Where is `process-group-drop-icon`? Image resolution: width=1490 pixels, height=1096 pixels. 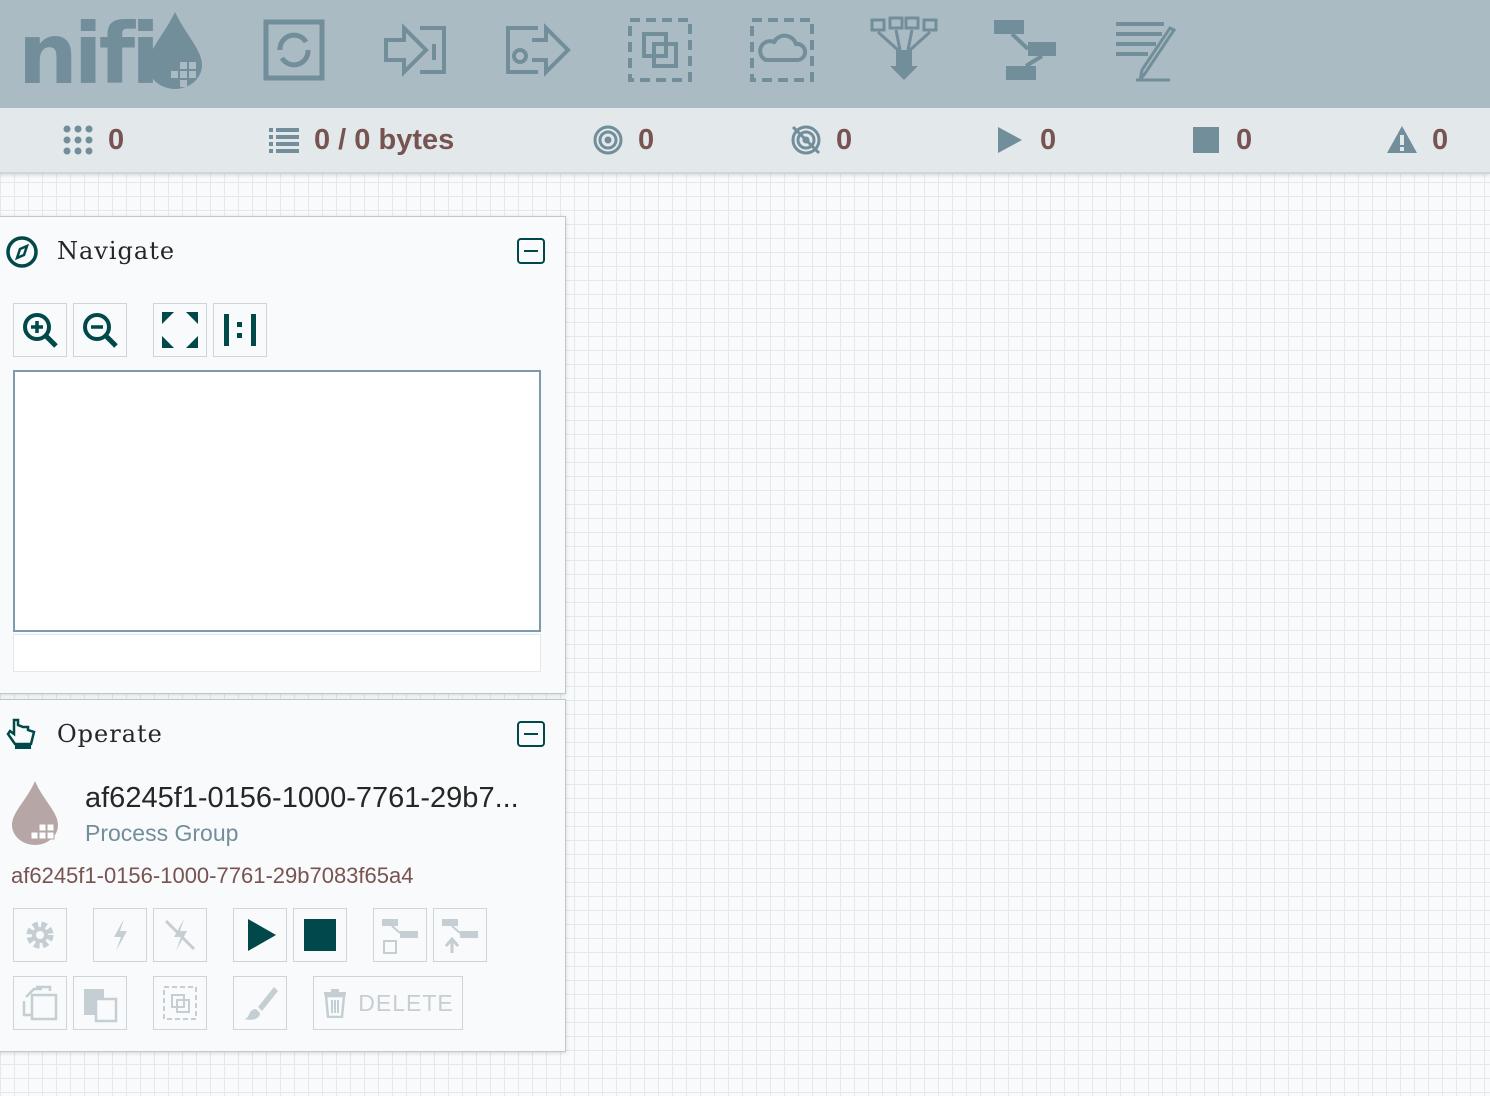 process-group-drop-icon is located at coordinates (35, 813).